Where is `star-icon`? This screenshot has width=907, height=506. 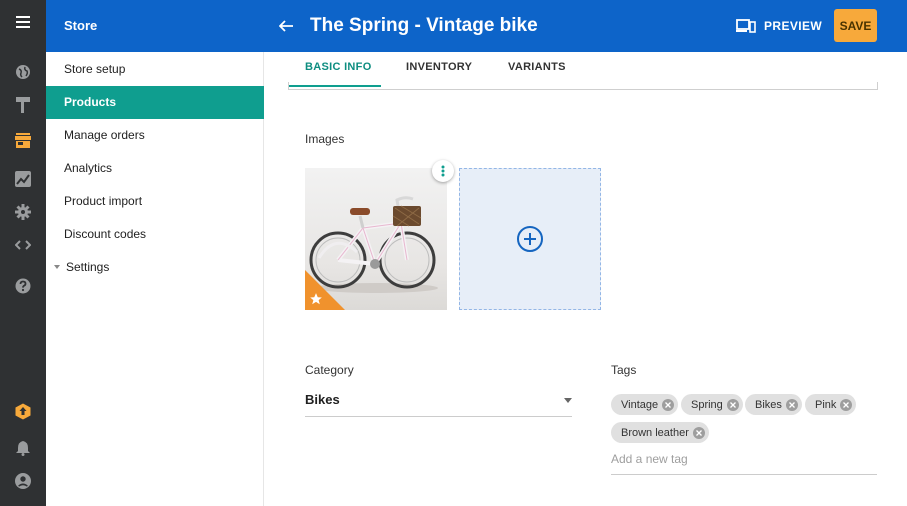 star-icon is located at coordinates (316, 299).